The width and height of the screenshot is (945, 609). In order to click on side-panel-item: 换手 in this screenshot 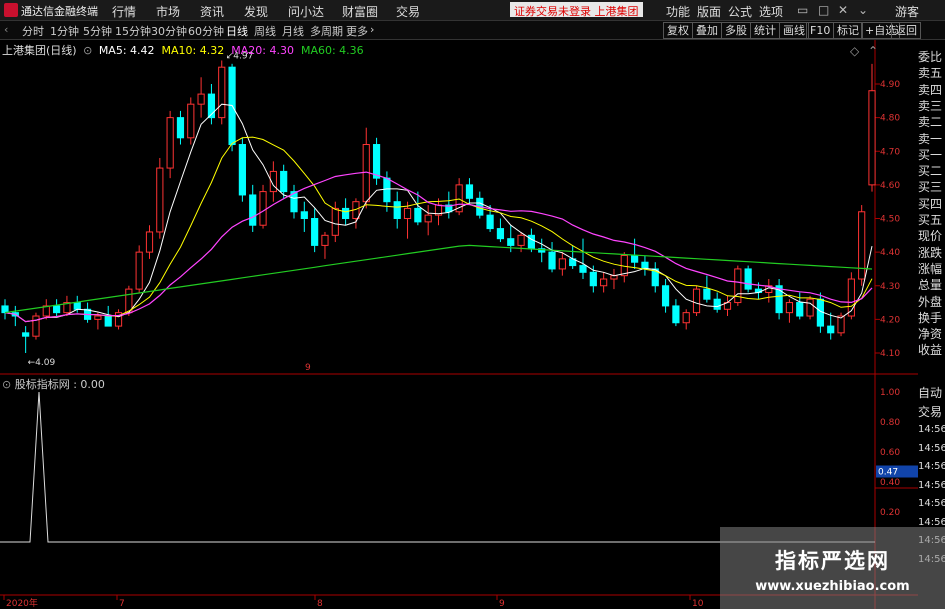, I will do `click(931, 318)`.